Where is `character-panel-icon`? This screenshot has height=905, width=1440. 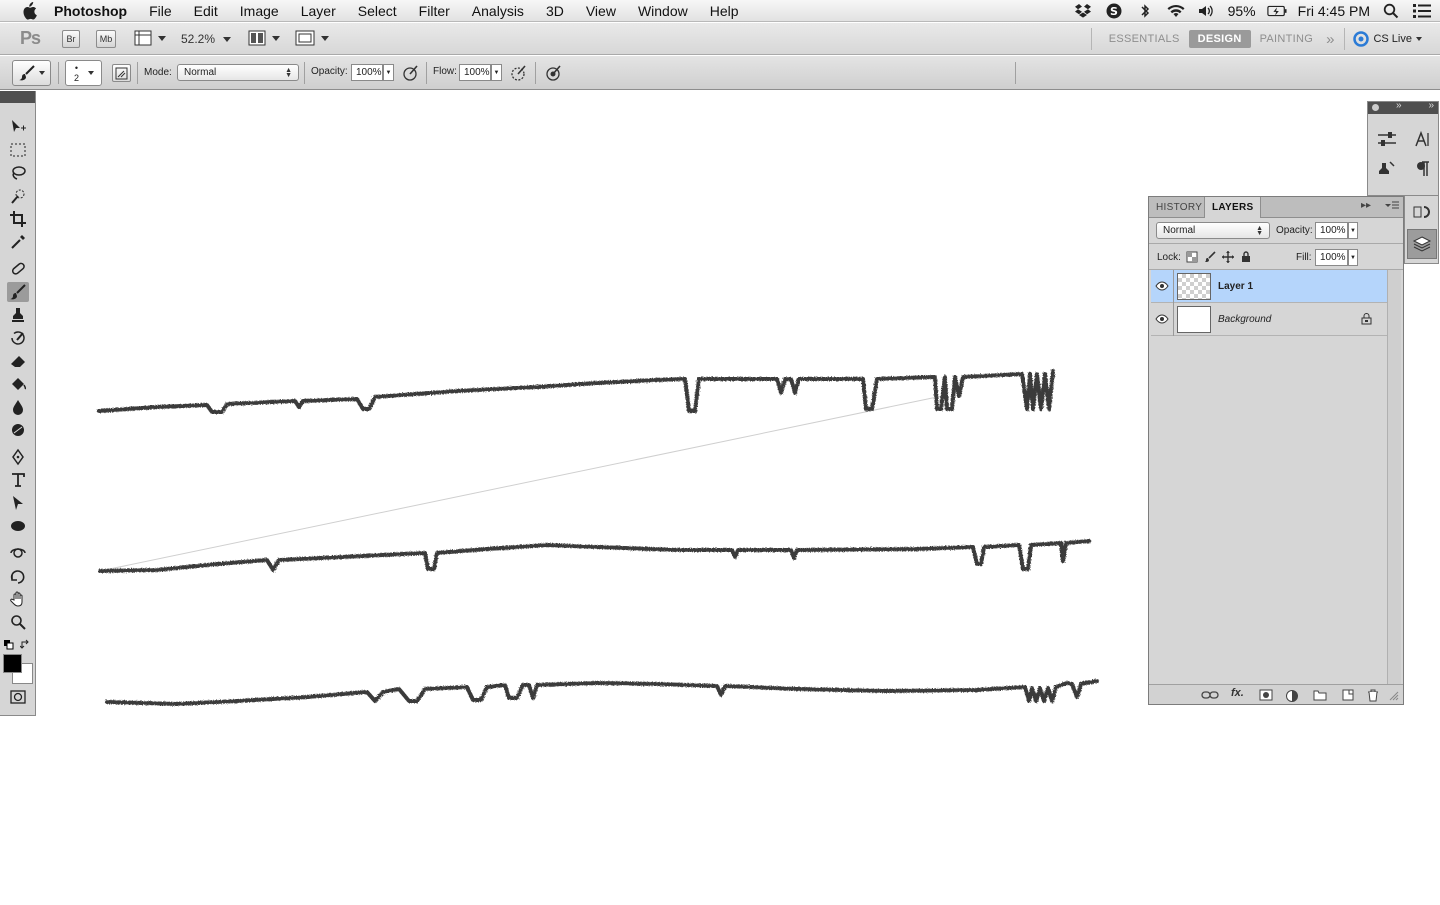
character-panel-icon is located at coordinates (1423, 141).